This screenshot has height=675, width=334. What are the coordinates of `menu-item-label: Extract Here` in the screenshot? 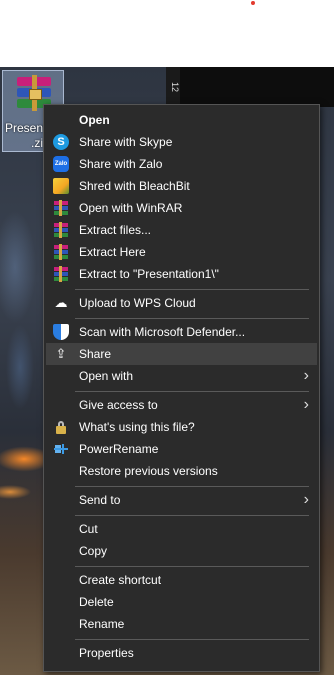 It's located at (112, 252).